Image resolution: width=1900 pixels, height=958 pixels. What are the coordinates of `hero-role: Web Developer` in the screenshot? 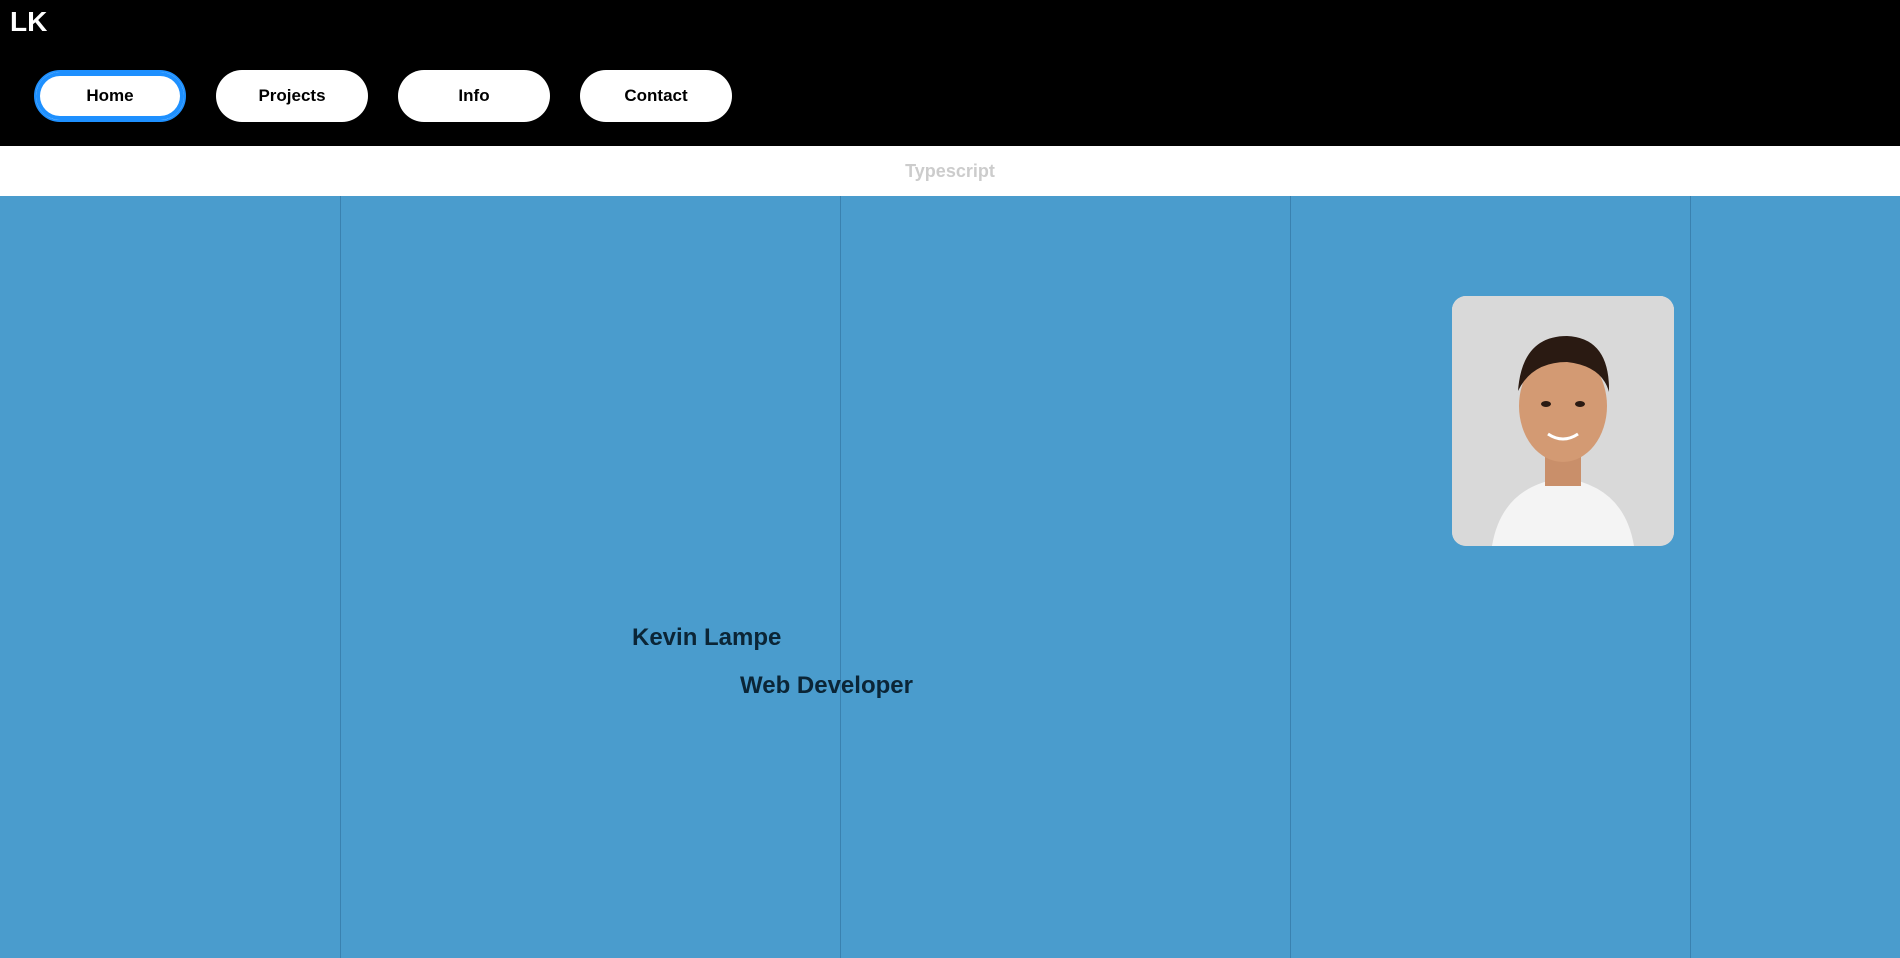 It's located at (826, 685).